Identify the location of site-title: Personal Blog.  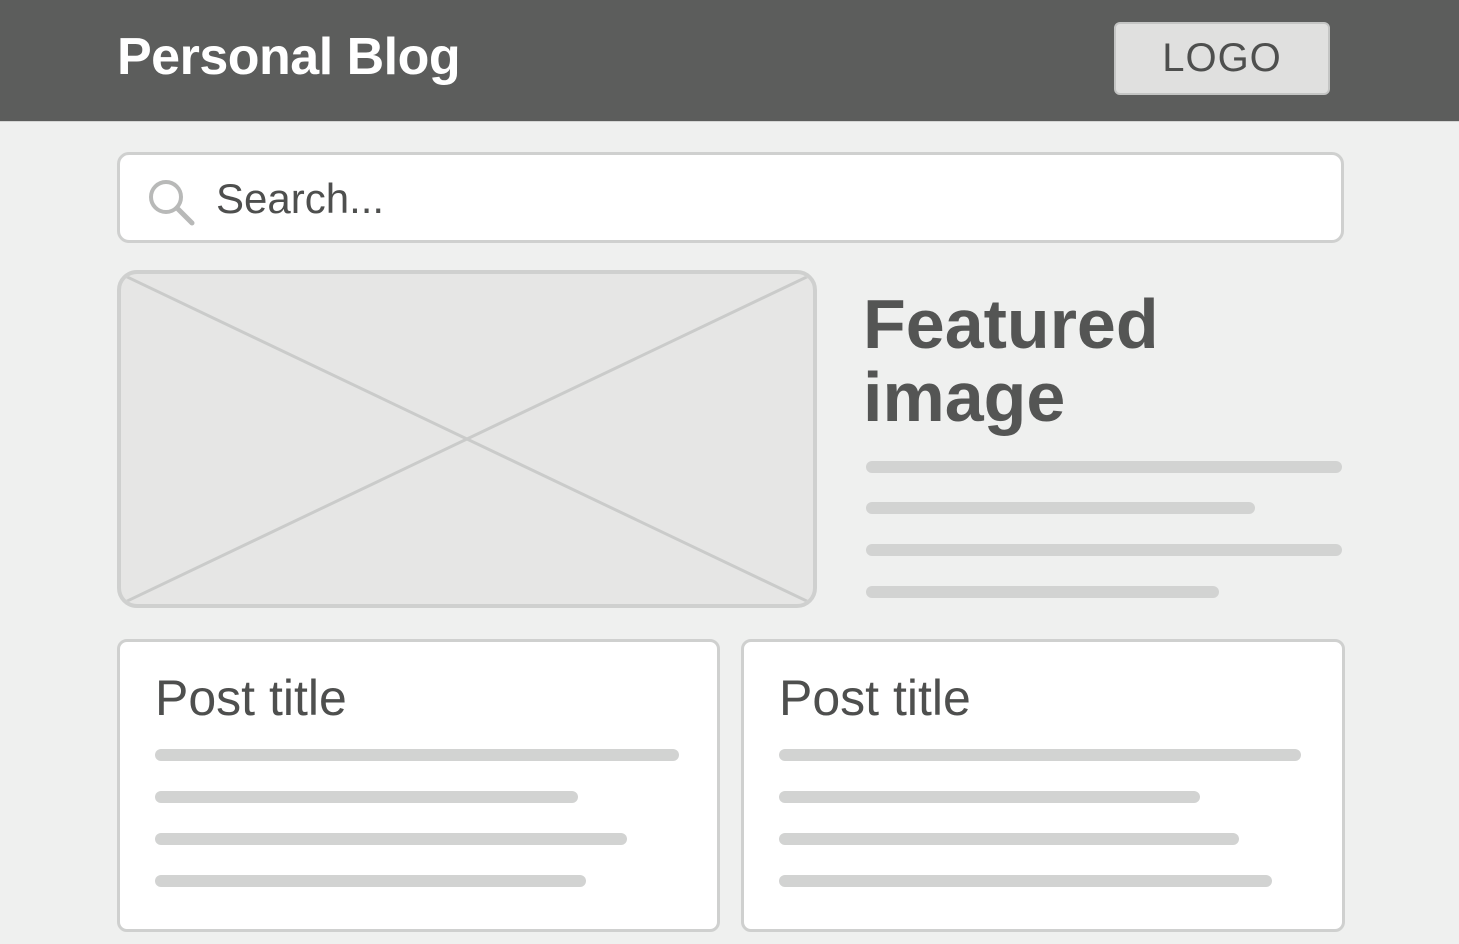
(289, 57).